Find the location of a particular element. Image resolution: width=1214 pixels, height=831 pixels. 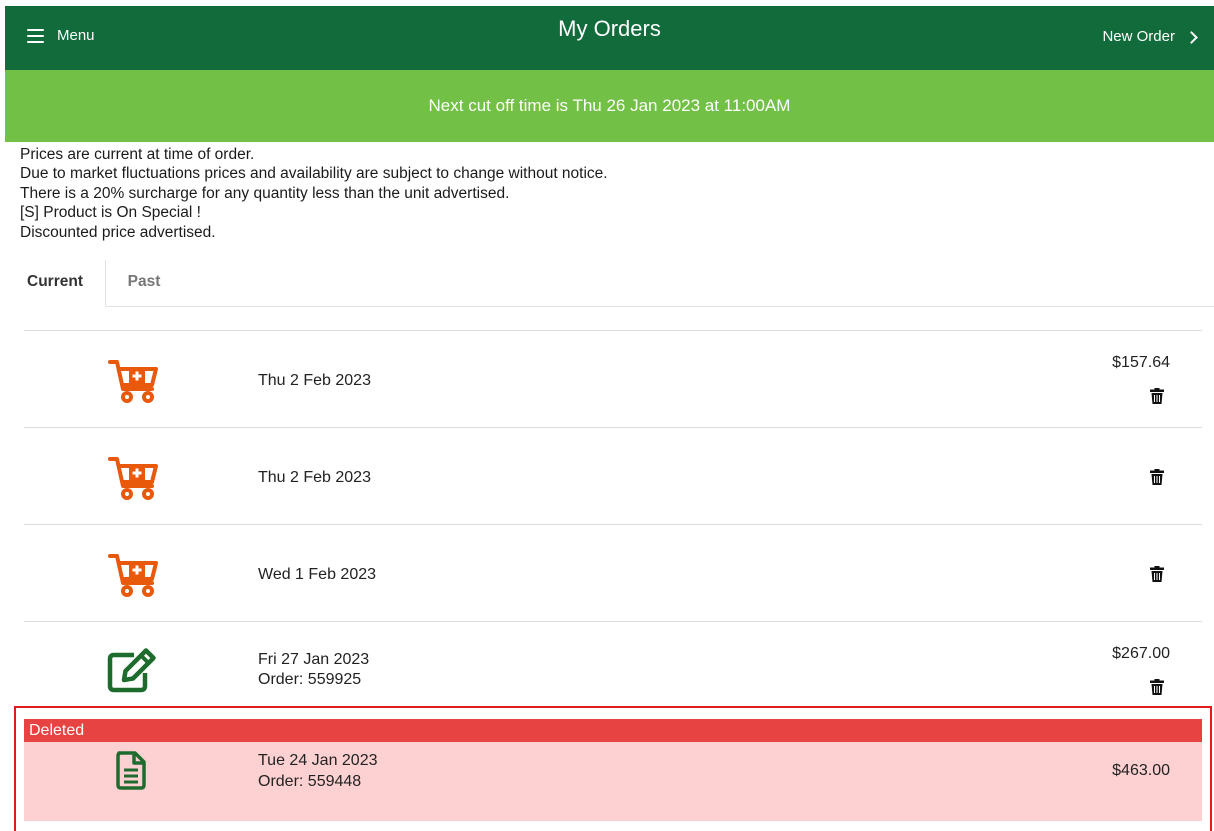

tab-current: Current is located at coordinates (55, 283).